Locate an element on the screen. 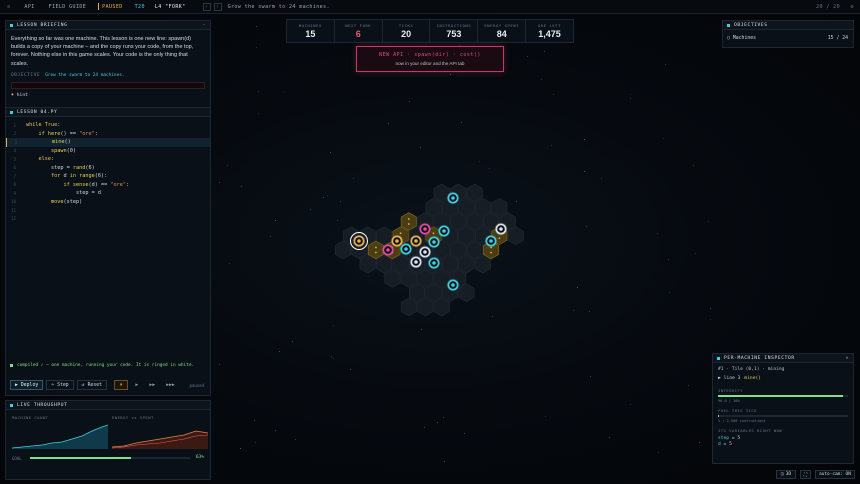 This screenshot has width=860, height=484. stat-value: 1,475 is located at coordinates (549, 34).